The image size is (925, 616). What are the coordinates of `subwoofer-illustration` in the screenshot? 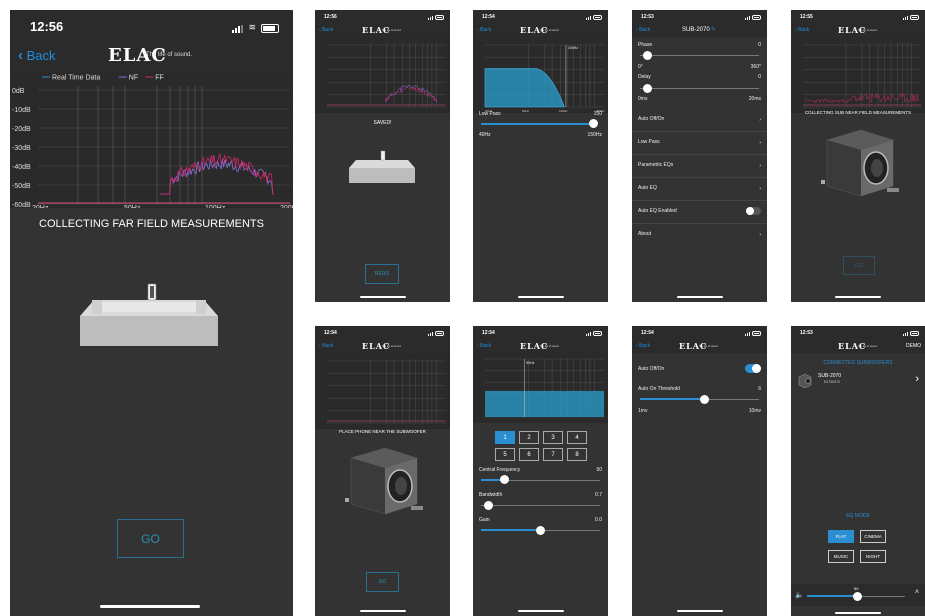 It's located at (860, 163).